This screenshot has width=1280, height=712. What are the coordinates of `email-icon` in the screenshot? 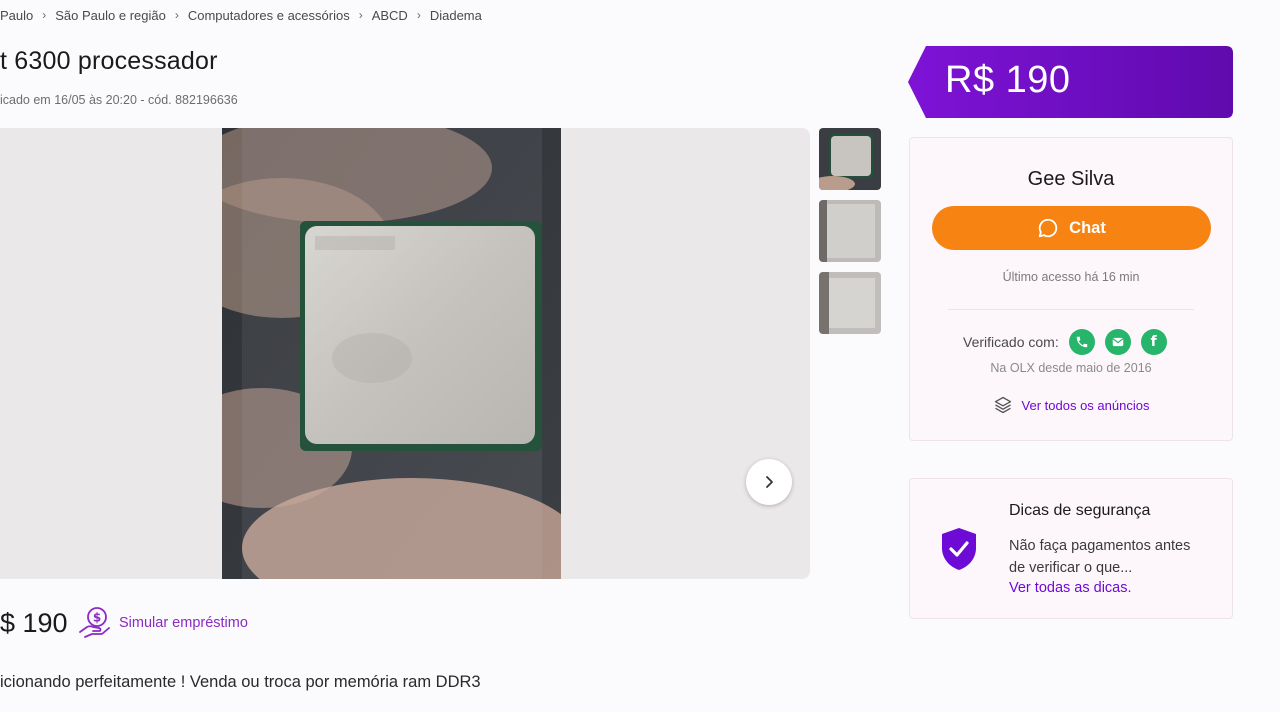 It's located at (1117, 342).